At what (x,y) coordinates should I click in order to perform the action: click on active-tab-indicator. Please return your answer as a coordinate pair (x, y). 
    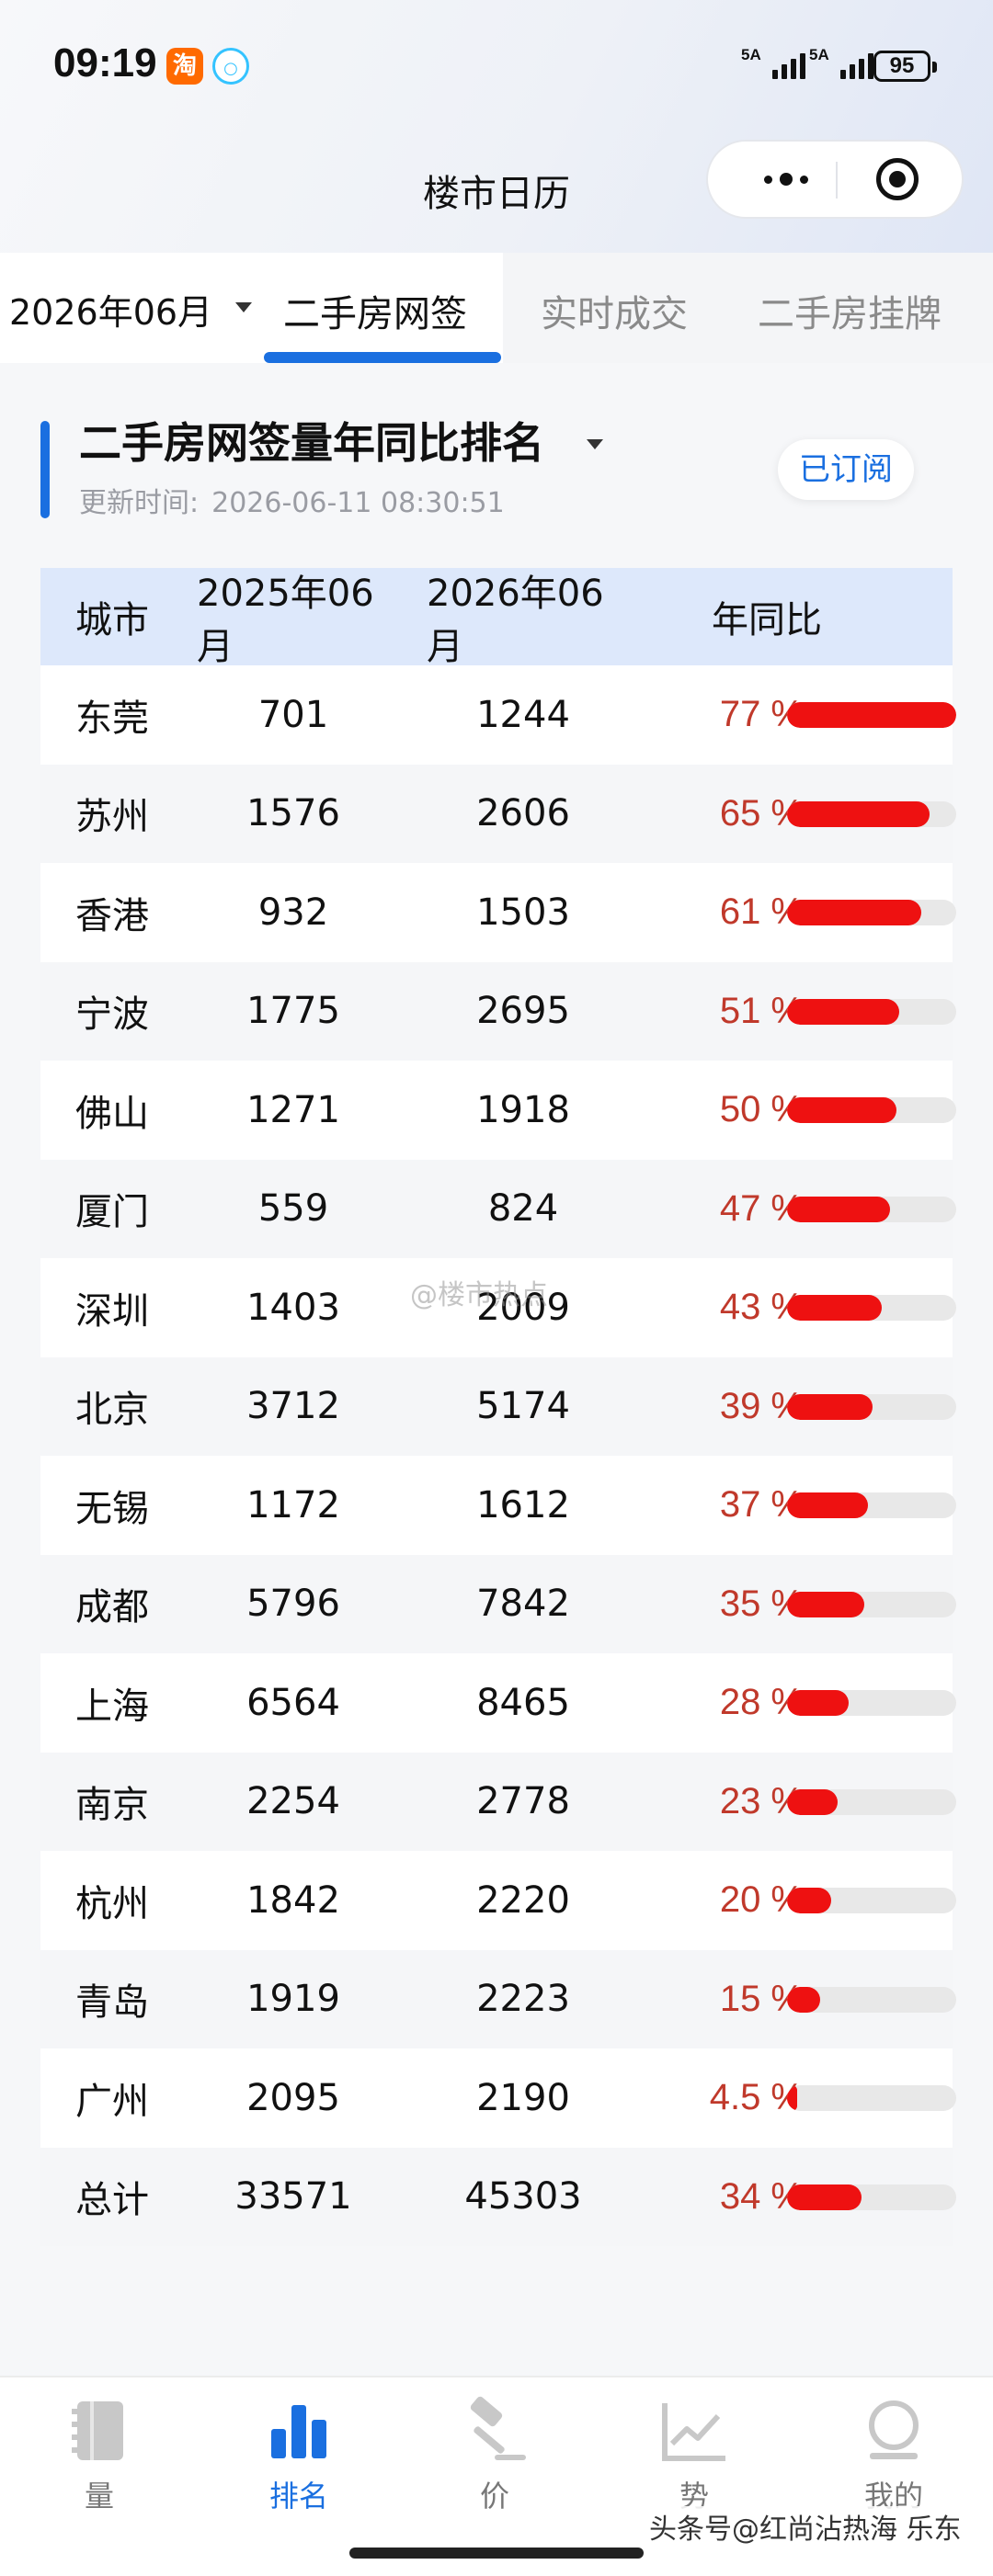
    Looking at the image, I should click on (382, 357).